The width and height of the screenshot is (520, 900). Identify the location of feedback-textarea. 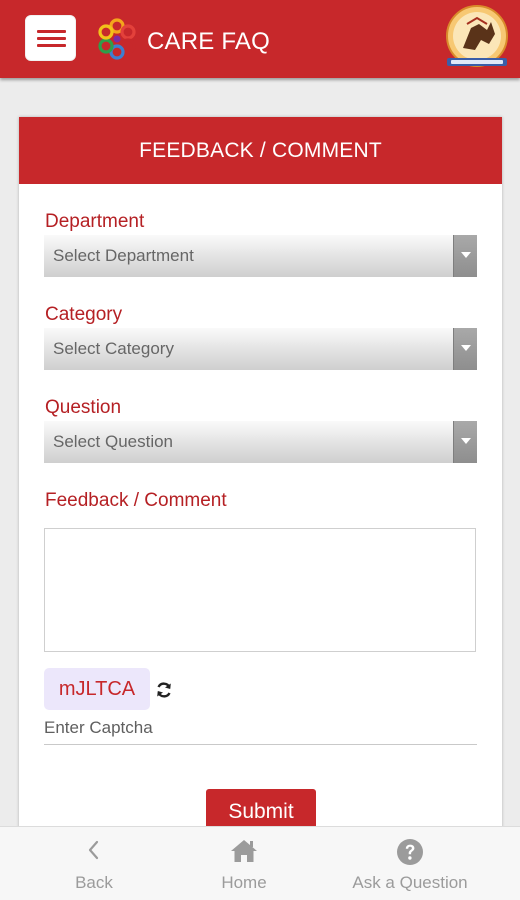
(260, 590).